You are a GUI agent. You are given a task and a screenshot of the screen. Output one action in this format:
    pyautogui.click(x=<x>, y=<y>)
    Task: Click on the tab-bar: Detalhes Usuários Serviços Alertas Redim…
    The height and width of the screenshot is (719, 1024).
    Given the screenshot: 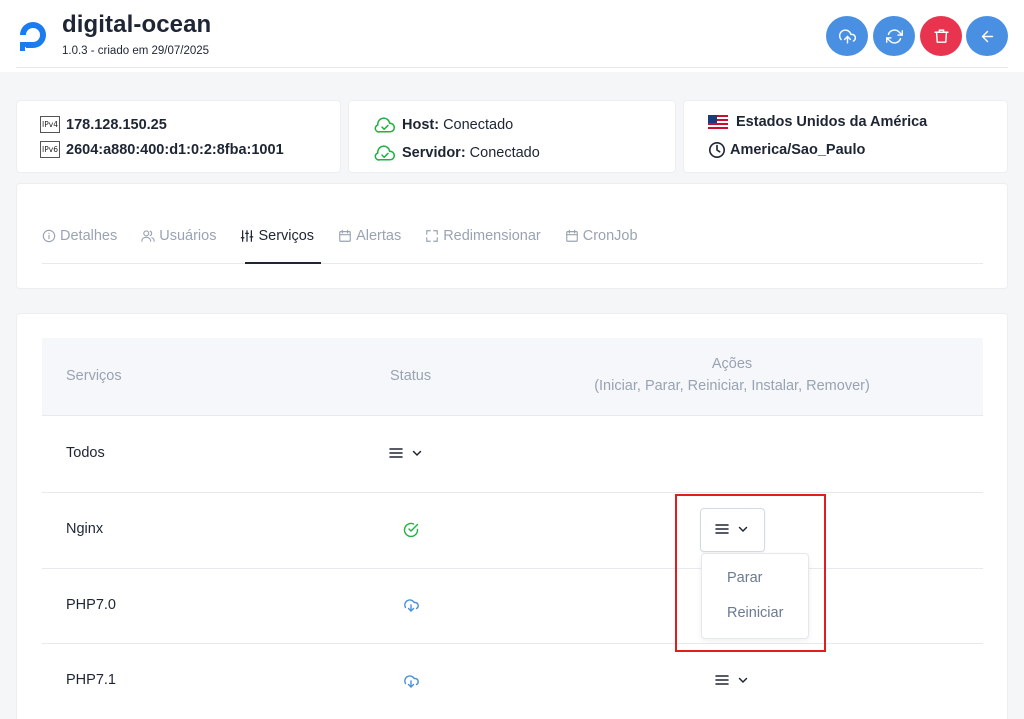 What is the action you would take?
    pyautogui.click(x=352, y=236)
    